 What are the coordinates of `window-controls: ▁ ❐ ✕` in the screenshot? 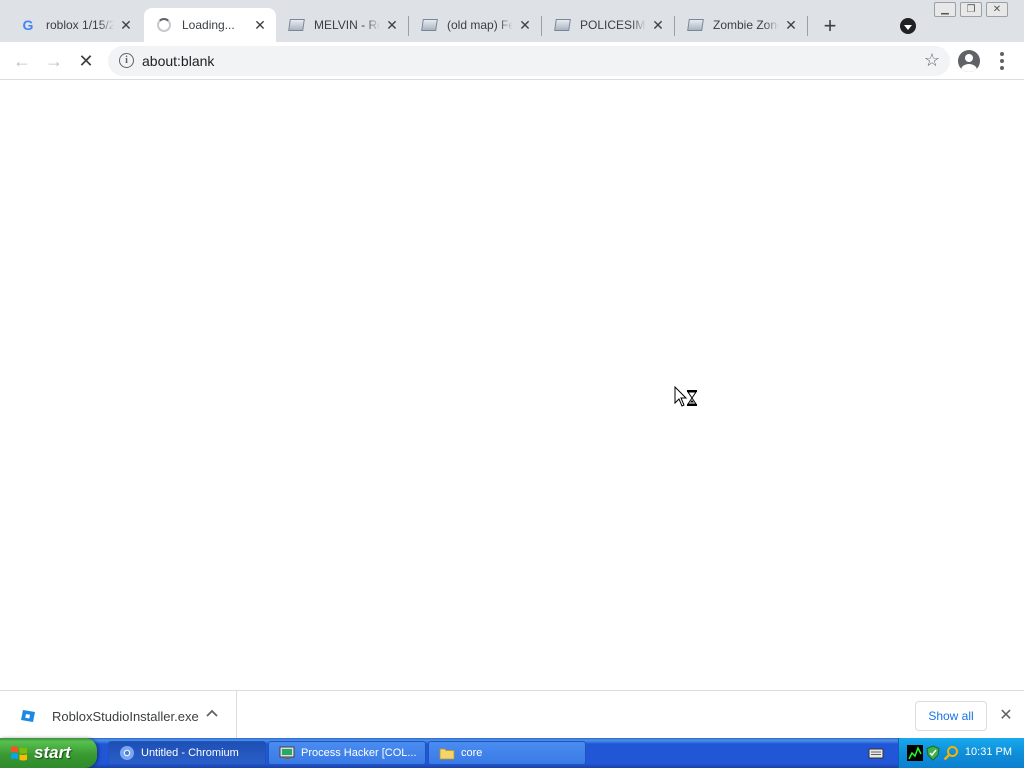 It's located at (969, 9).